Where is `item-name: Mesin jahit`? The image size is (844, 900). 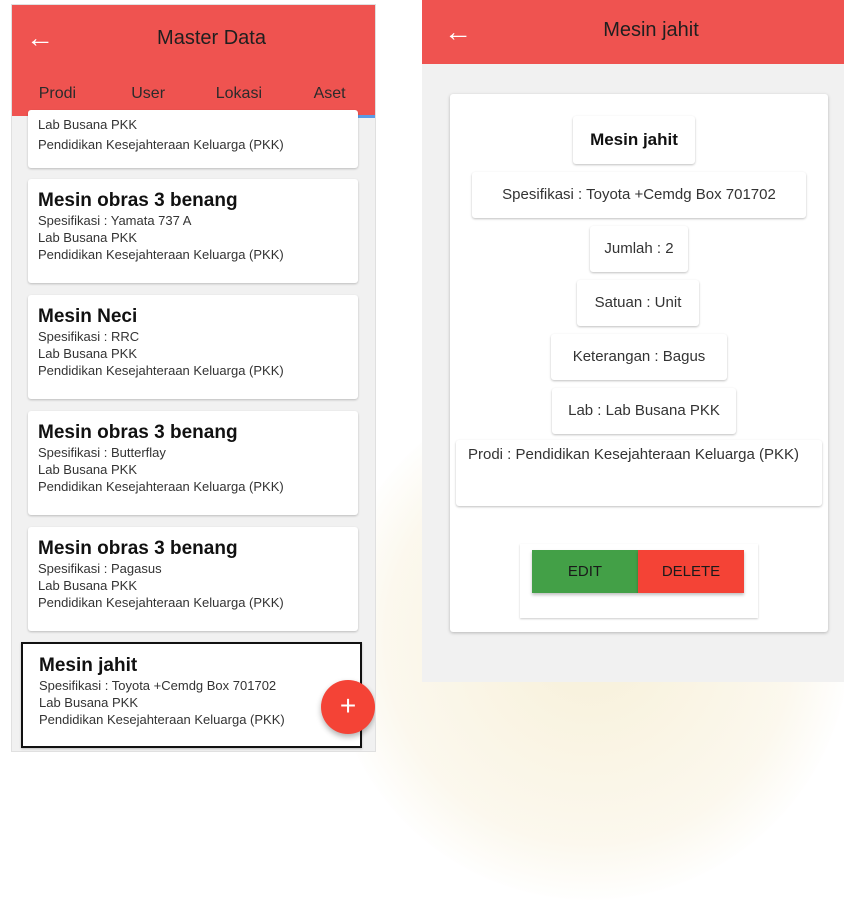 item-name: Mesin jahit is located at coordinates (88, 665).